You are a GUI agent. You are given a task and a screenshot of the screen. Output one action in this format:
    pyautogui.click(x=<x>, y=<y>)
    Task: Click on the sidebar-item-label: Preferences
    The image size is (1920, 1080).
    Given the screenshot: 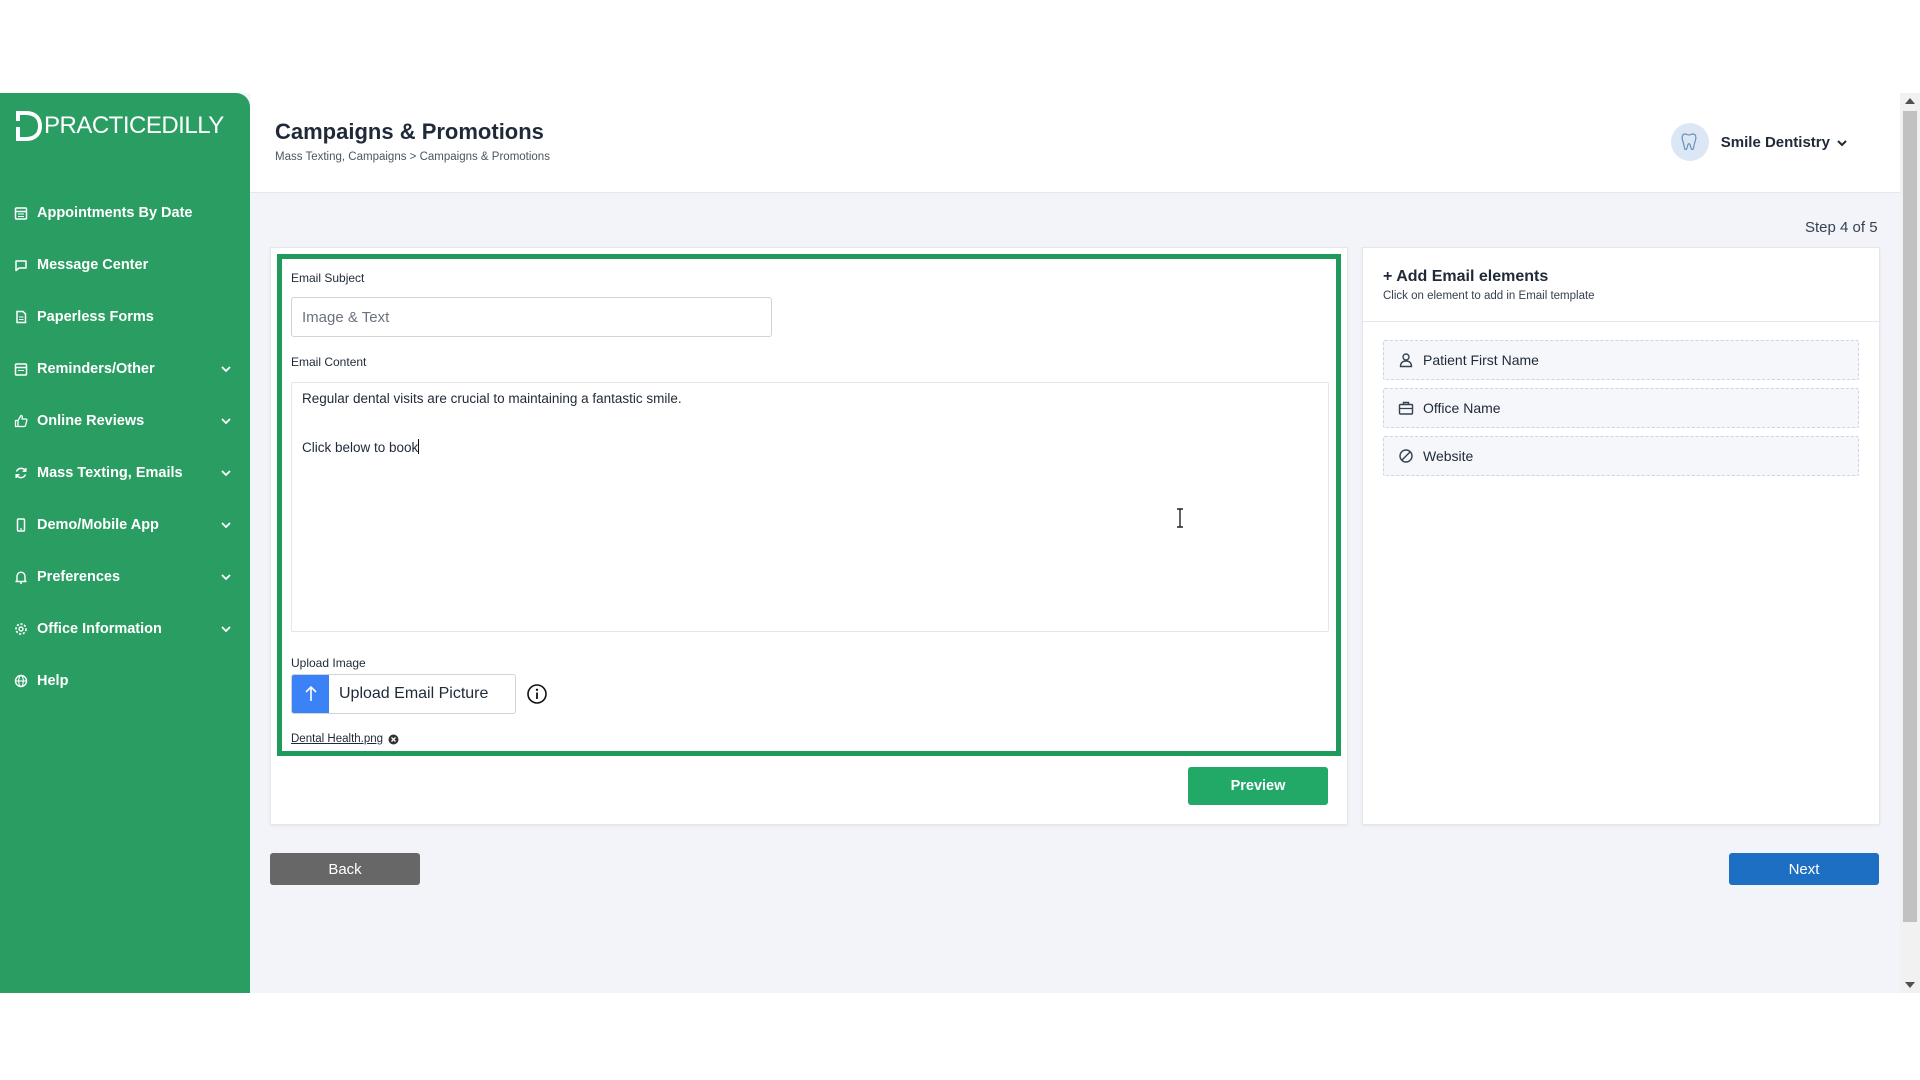 What is the action you would take?
    pyautogui.click(x=79, y=577)
    